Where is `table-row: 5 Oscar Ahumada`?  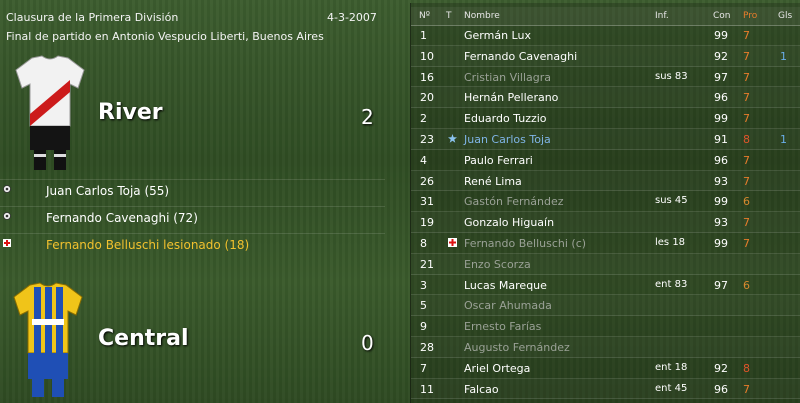 table-row: 5 Oscar Ahumada is located at coordinates (605, 306).